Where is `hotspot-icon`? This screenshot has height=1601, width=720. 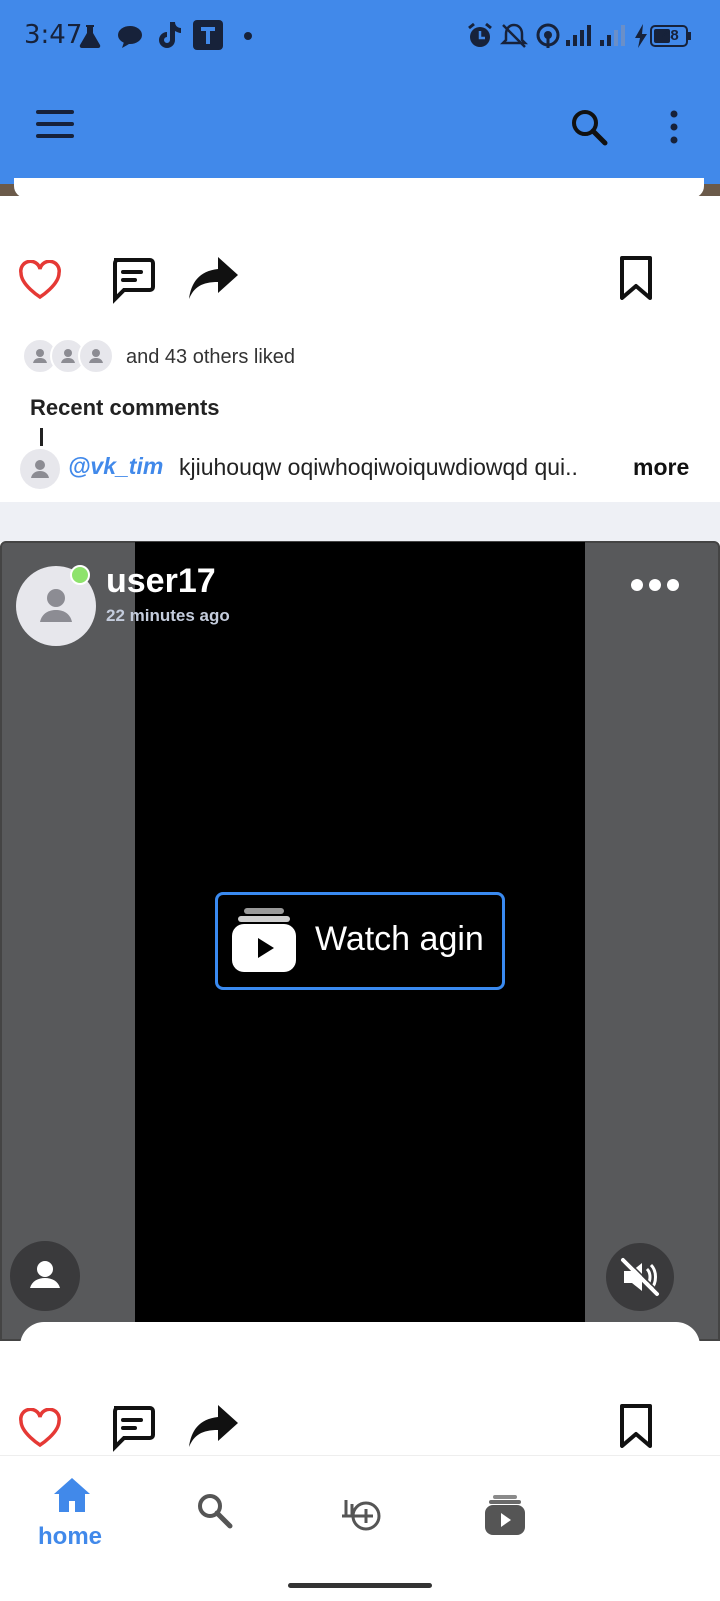 hotspot-icon is located at coordinates (548, 36).